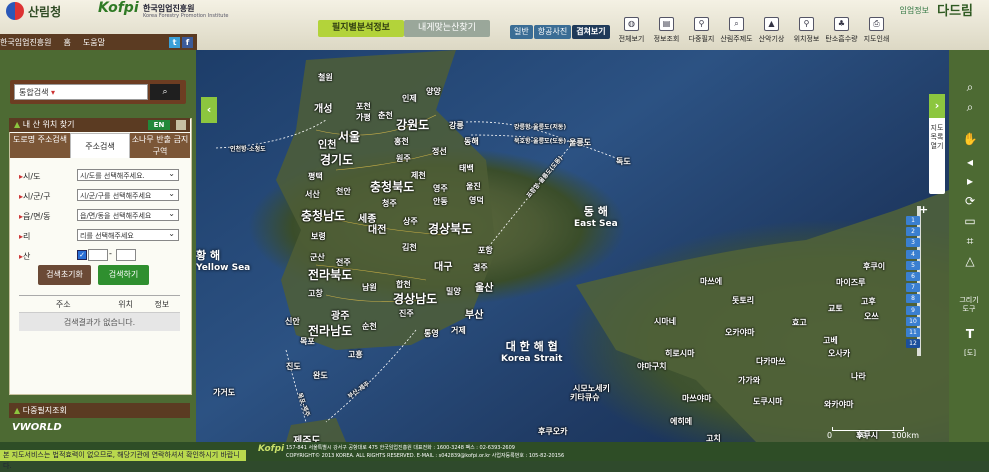 This screenshot has height=472, width=989. I want to click on map-label: 안동, so click(440, 201).